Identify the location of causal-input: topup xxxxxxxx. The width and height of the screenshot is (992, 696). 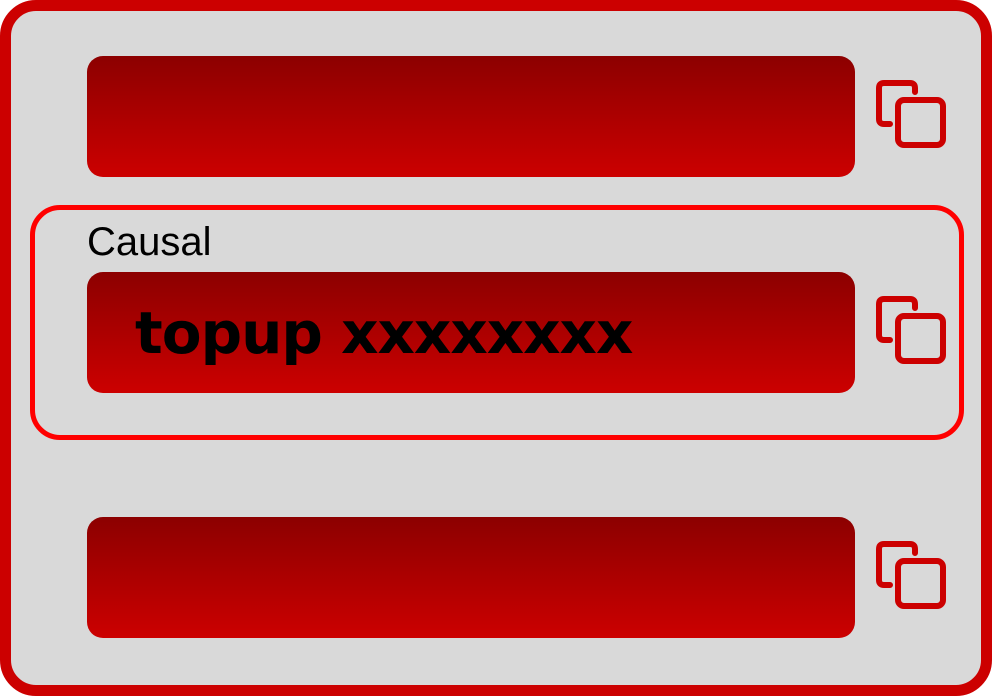
(471, 332).